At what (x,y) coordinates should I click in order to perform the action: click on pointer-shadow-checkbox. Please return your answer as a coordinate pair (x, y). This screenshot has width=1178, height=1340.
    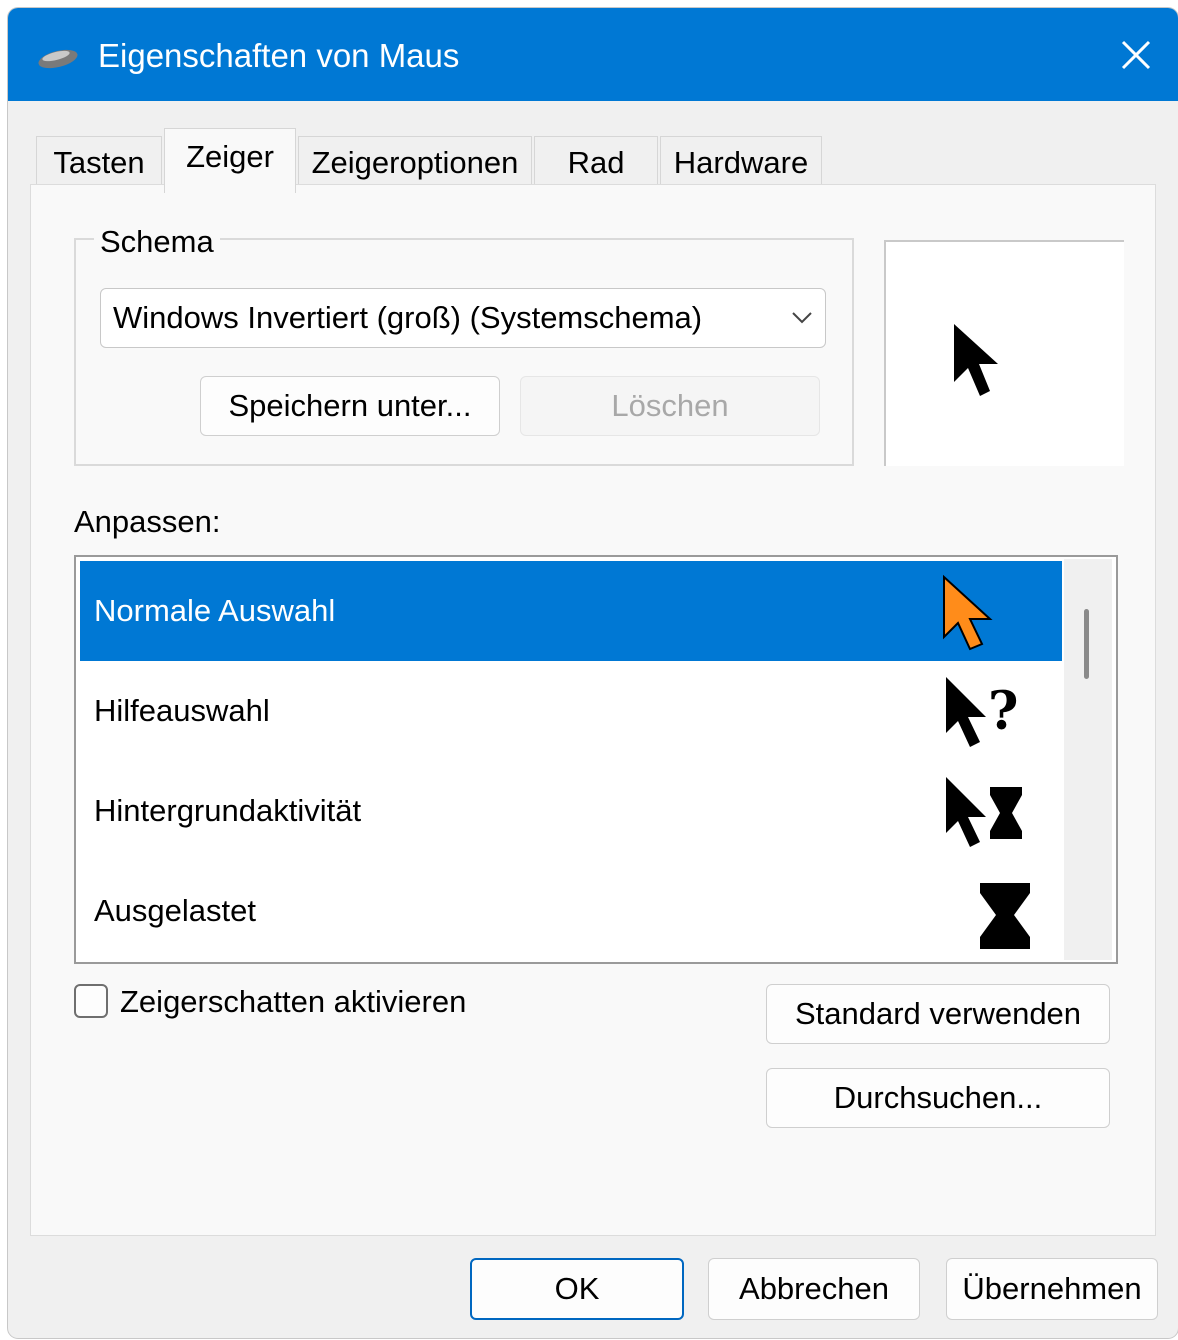
    Looking at the image, I should click on (91, 1001).